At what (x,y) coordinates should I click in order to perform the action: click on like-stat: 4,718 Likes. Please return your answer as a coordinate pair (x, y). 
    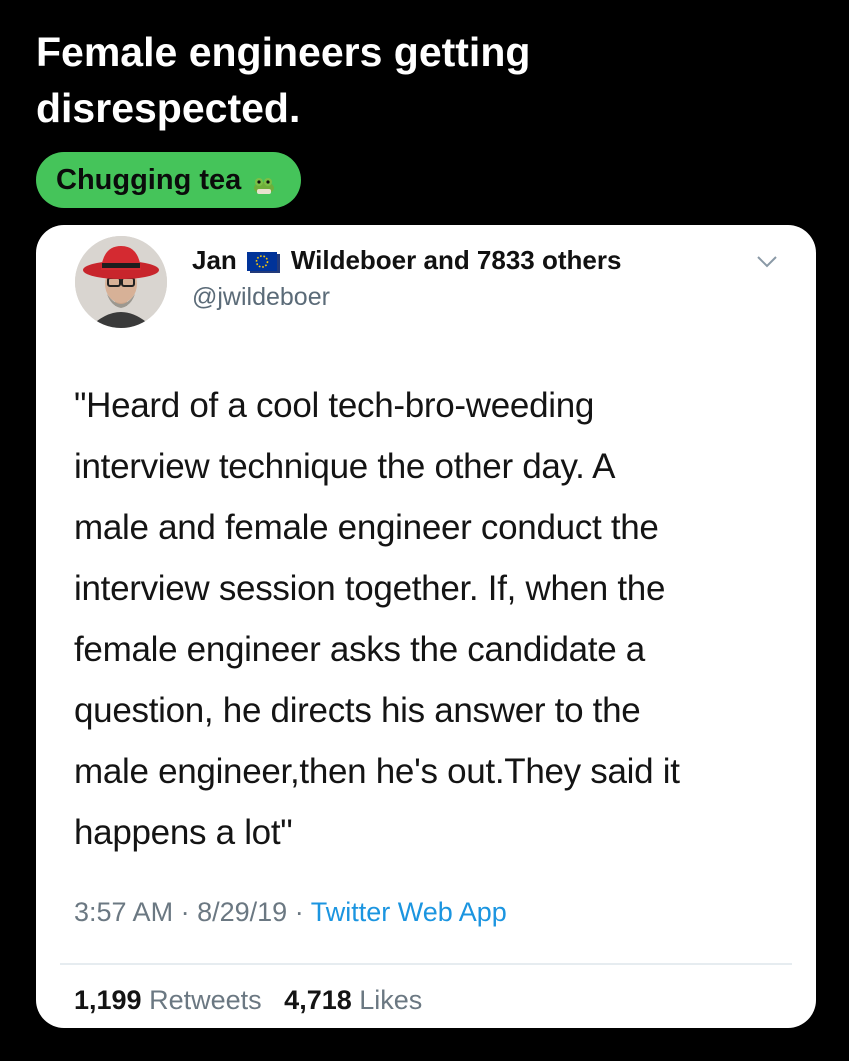
    Looking at the image, I should click on (353, 1000).